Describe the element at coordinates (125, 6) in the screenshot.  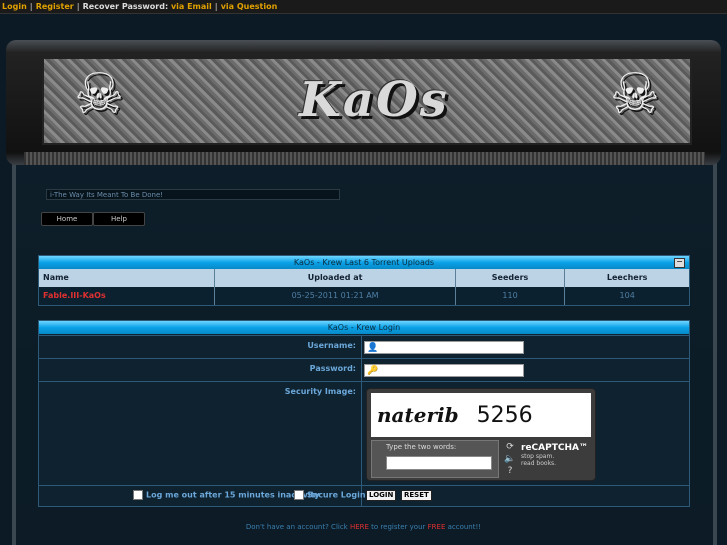
I see `recover-password-label: Recover Password:` at that location.